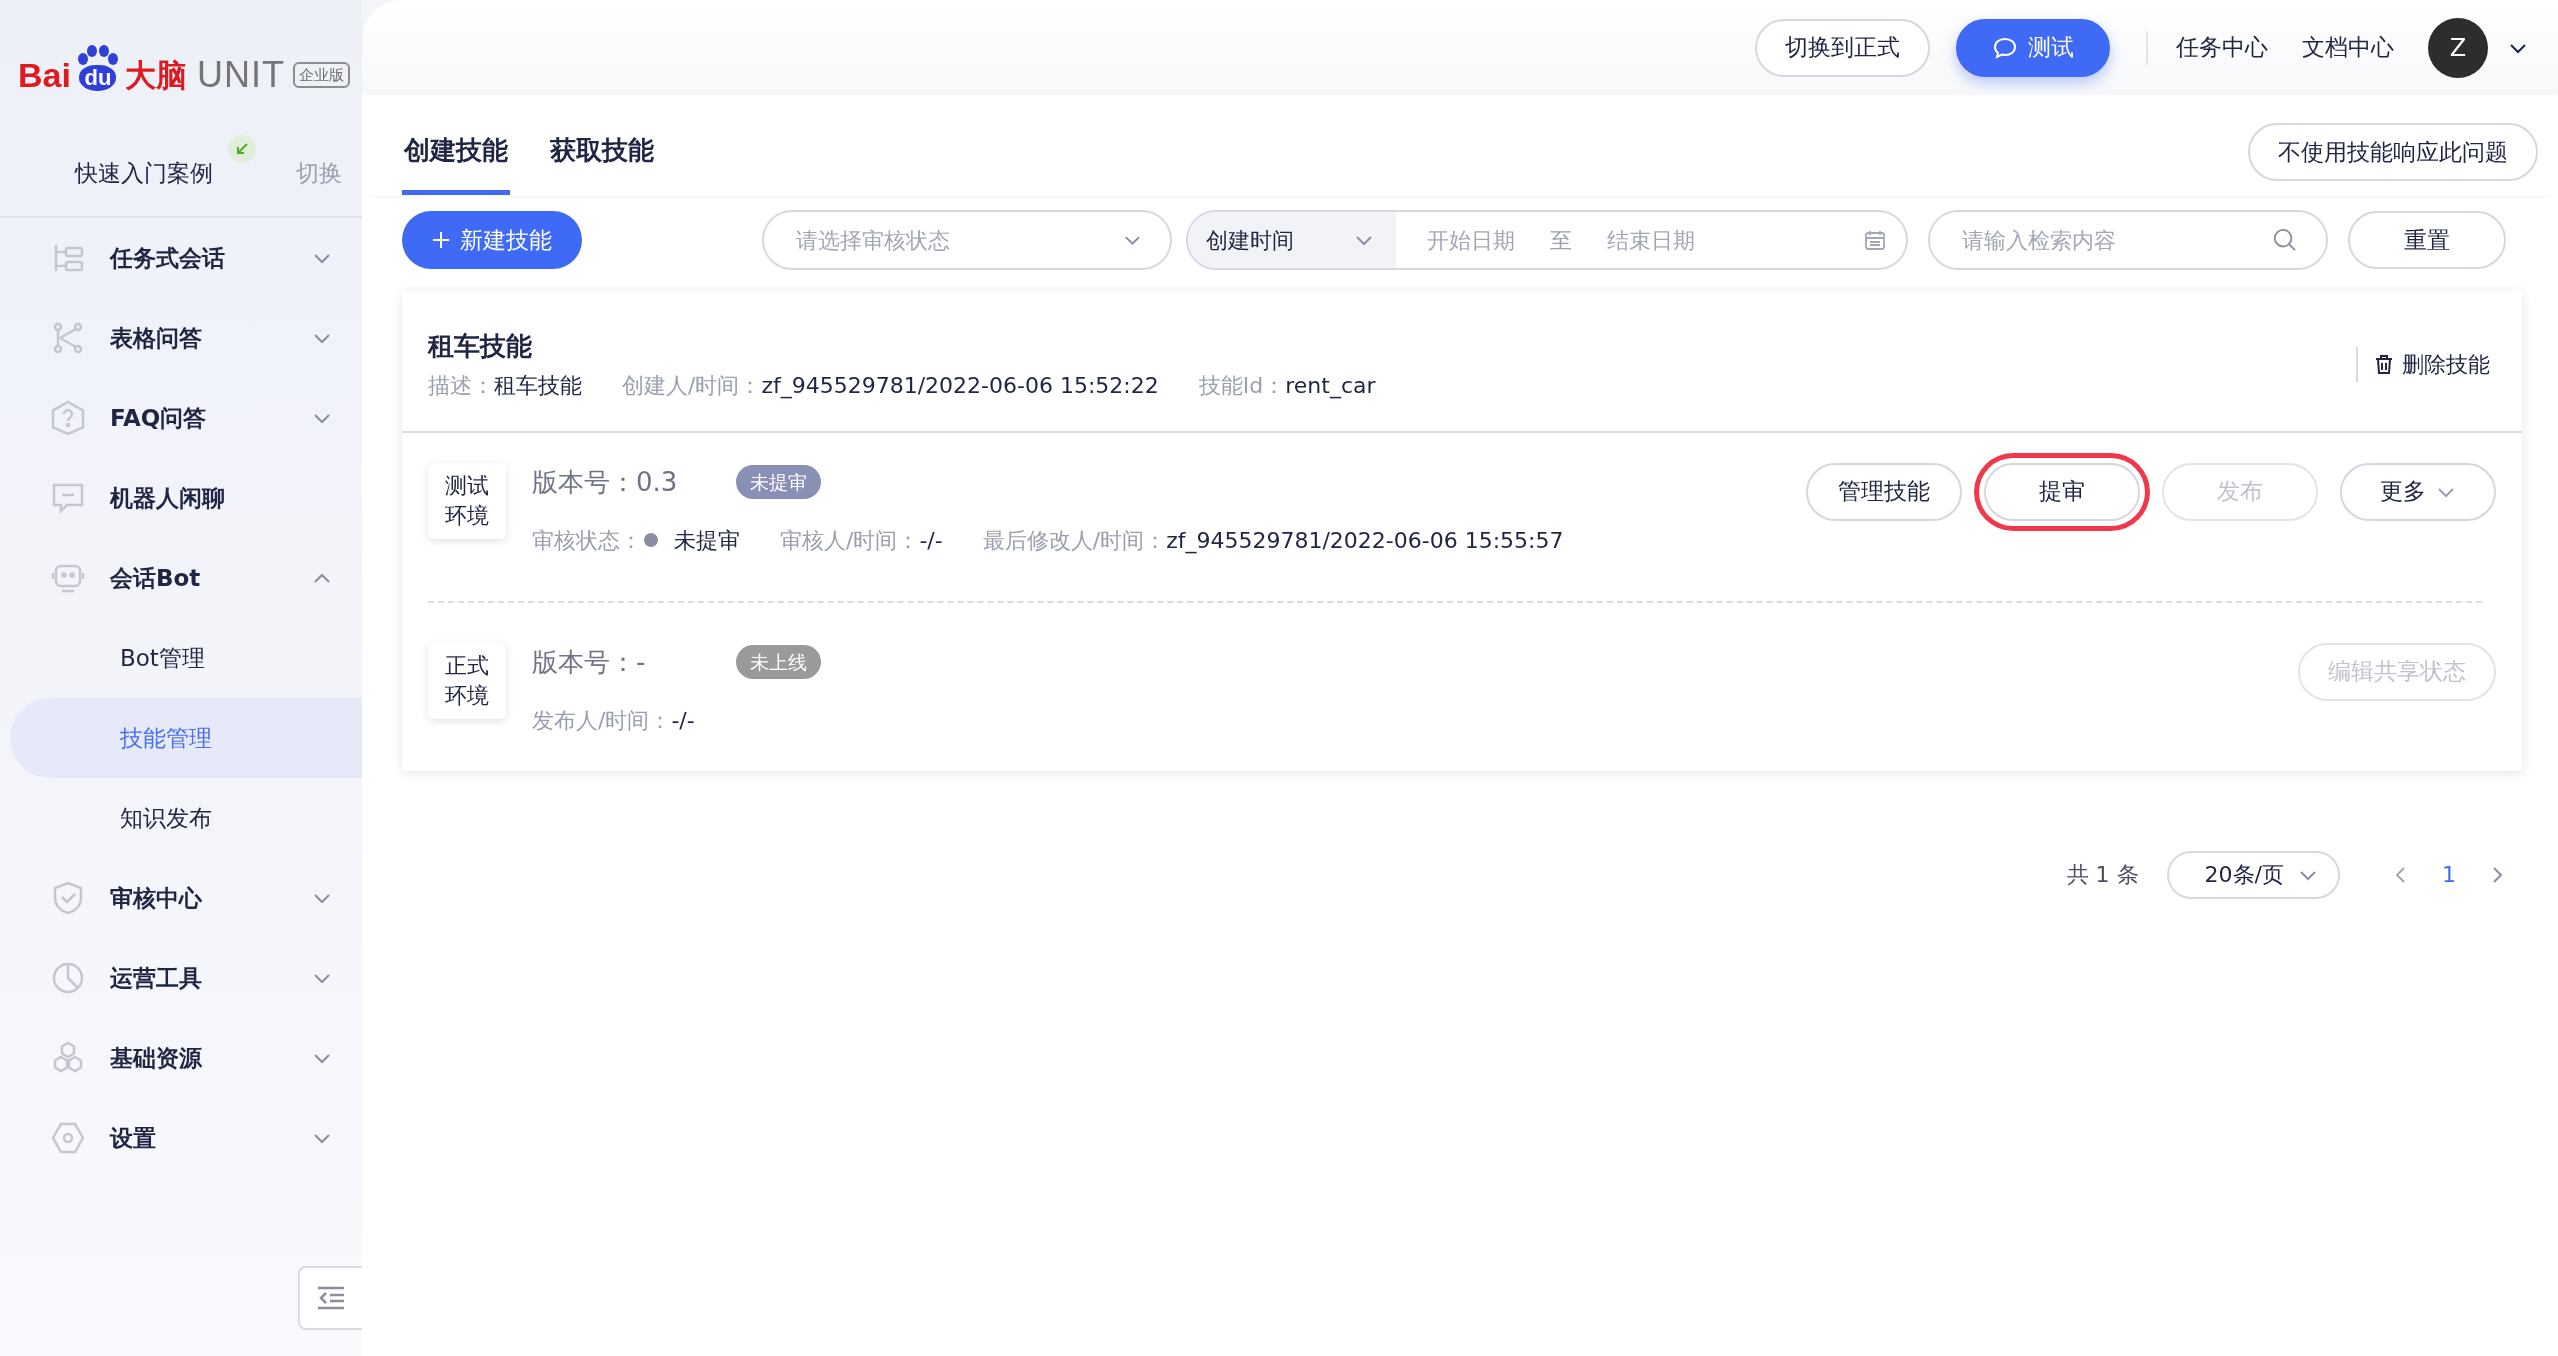  I want to click on collapse-button, so click(330, 1298).